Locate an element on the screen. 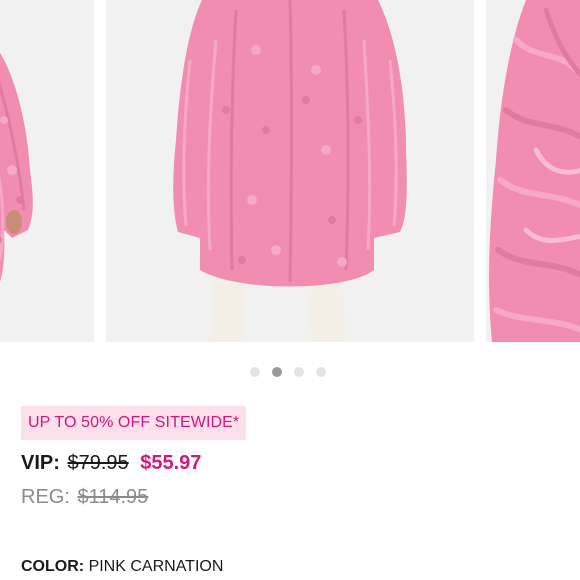 This screenshot has width=580, height=580. carousel-pagination is located at coordinates (288, 372).